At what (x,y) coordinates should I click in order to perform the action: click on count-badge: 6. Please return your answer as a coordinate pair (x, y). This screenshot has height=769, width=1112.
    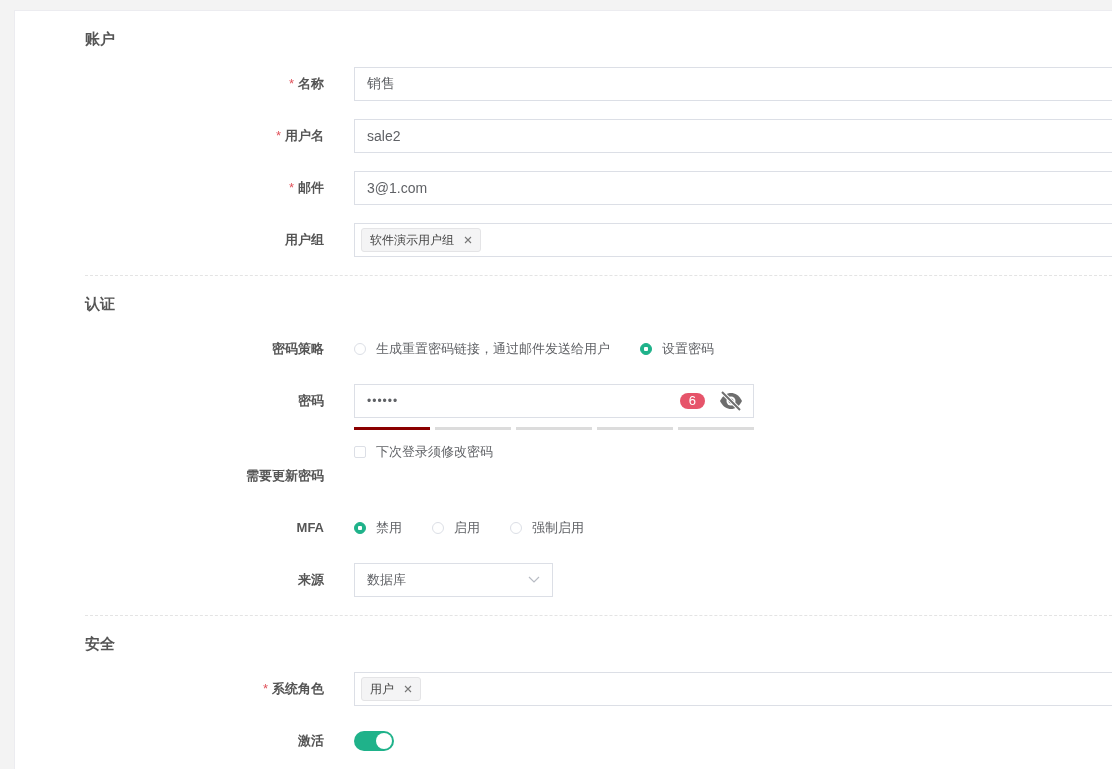
    Looking at the image, I should click on (692, 401).